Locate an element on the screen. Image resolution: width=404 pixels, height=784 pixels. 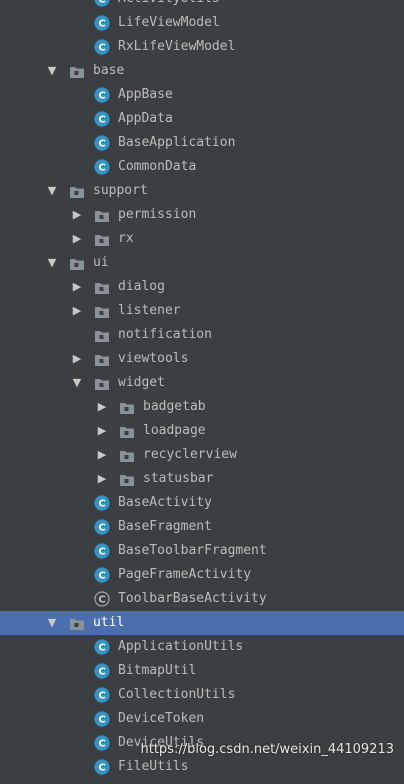
tree-item-ui: ▼ ui is located at coordinates (202, 263).